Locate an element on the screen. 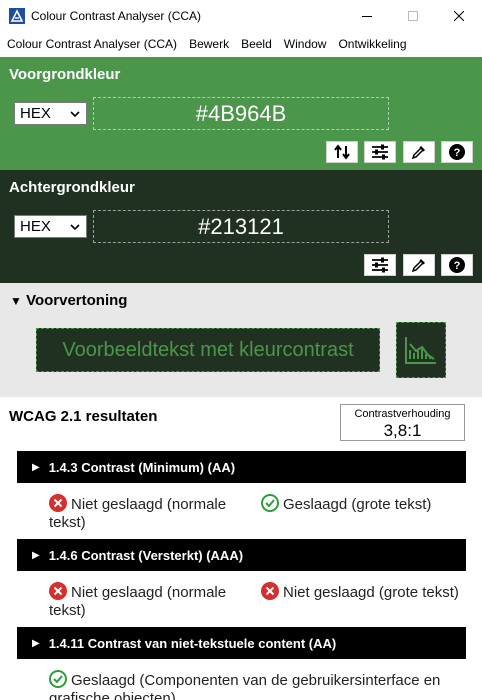  minimize-button is located at coordinates (367, 16).